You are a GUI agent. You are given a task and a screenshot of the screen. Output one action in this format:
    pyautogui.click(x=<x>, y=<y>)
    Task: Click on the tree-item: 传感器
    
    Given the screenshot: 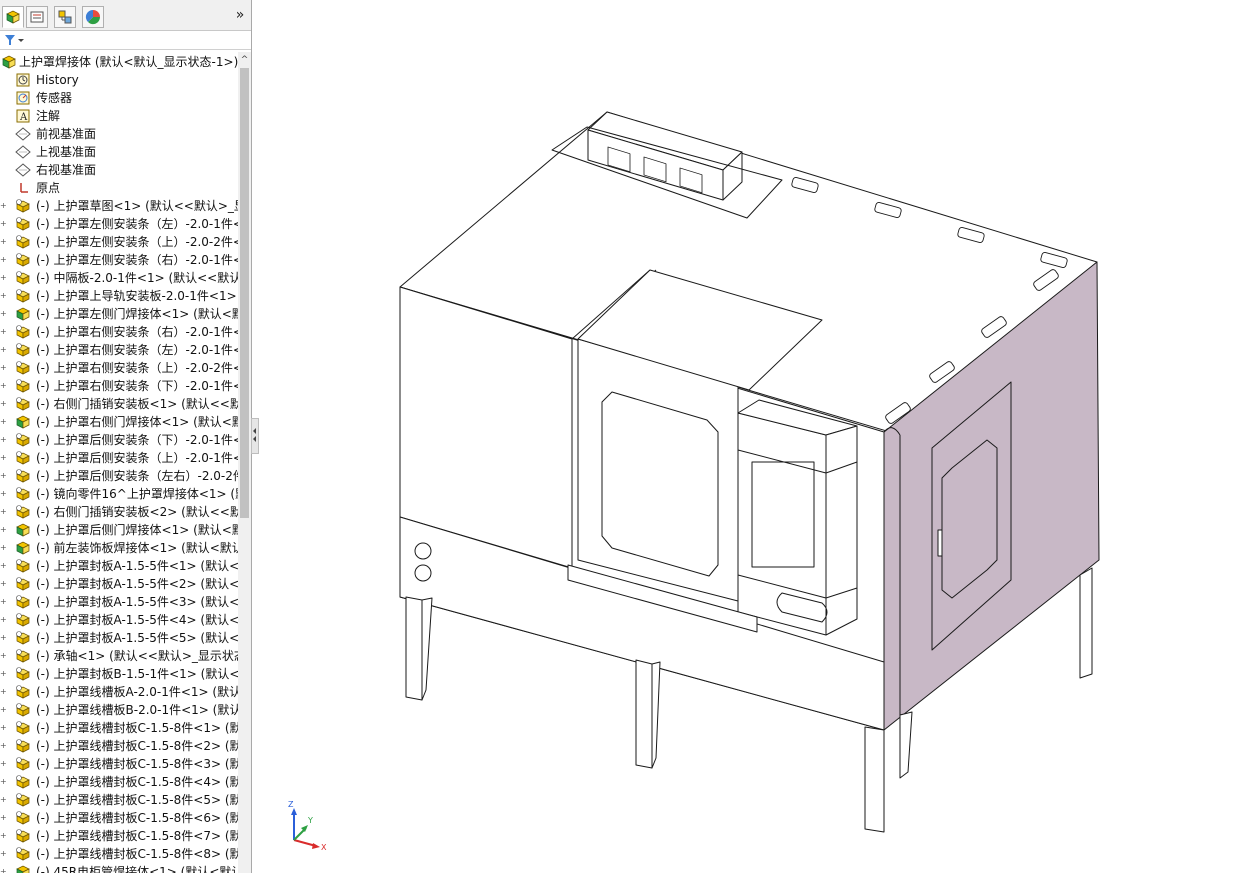 What is the action you would take?
    pyautogui.click(x=119, y=98)
    